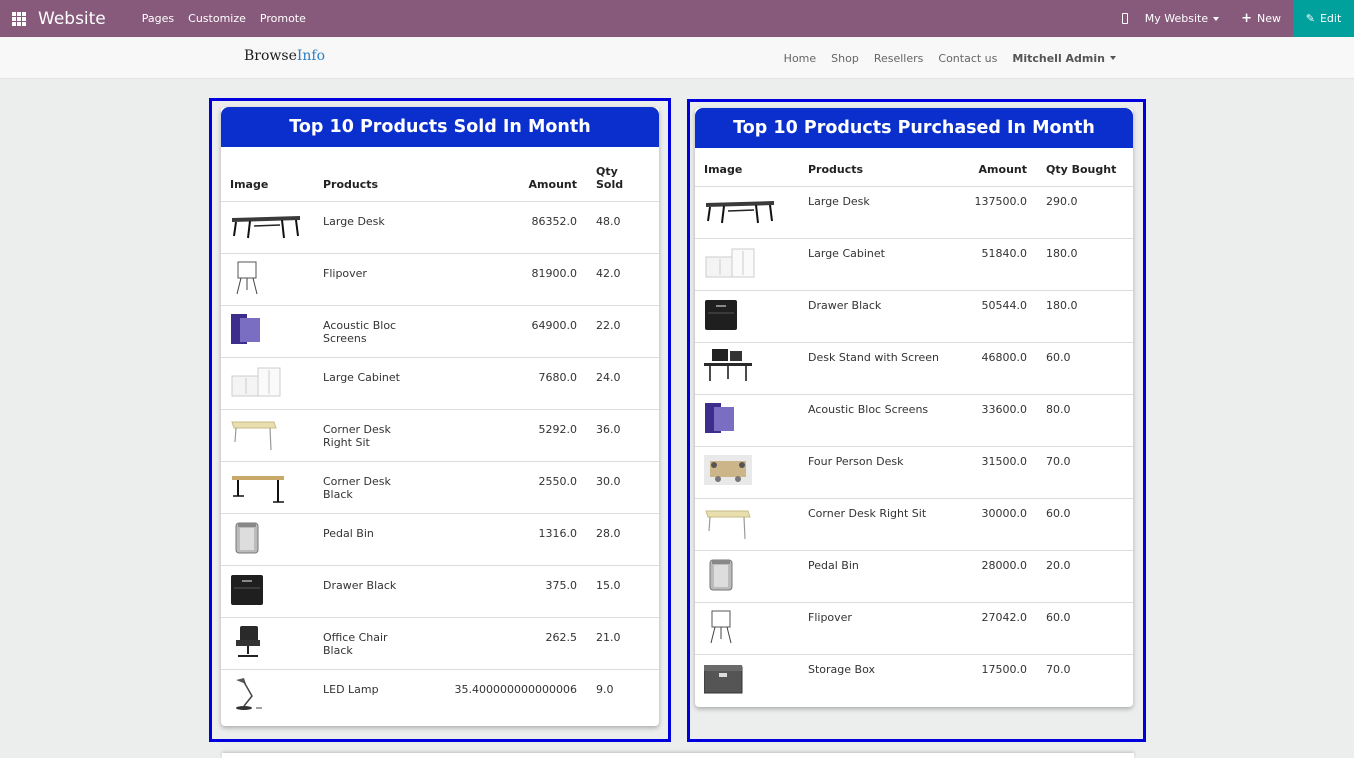 The image size is (1354, 758). What do you see at coordinates (914, 420) in the screenshot?
I see `table-row: Acoustic Bloc Screens 33600.0 80.0` at bounding box center [914, 420].